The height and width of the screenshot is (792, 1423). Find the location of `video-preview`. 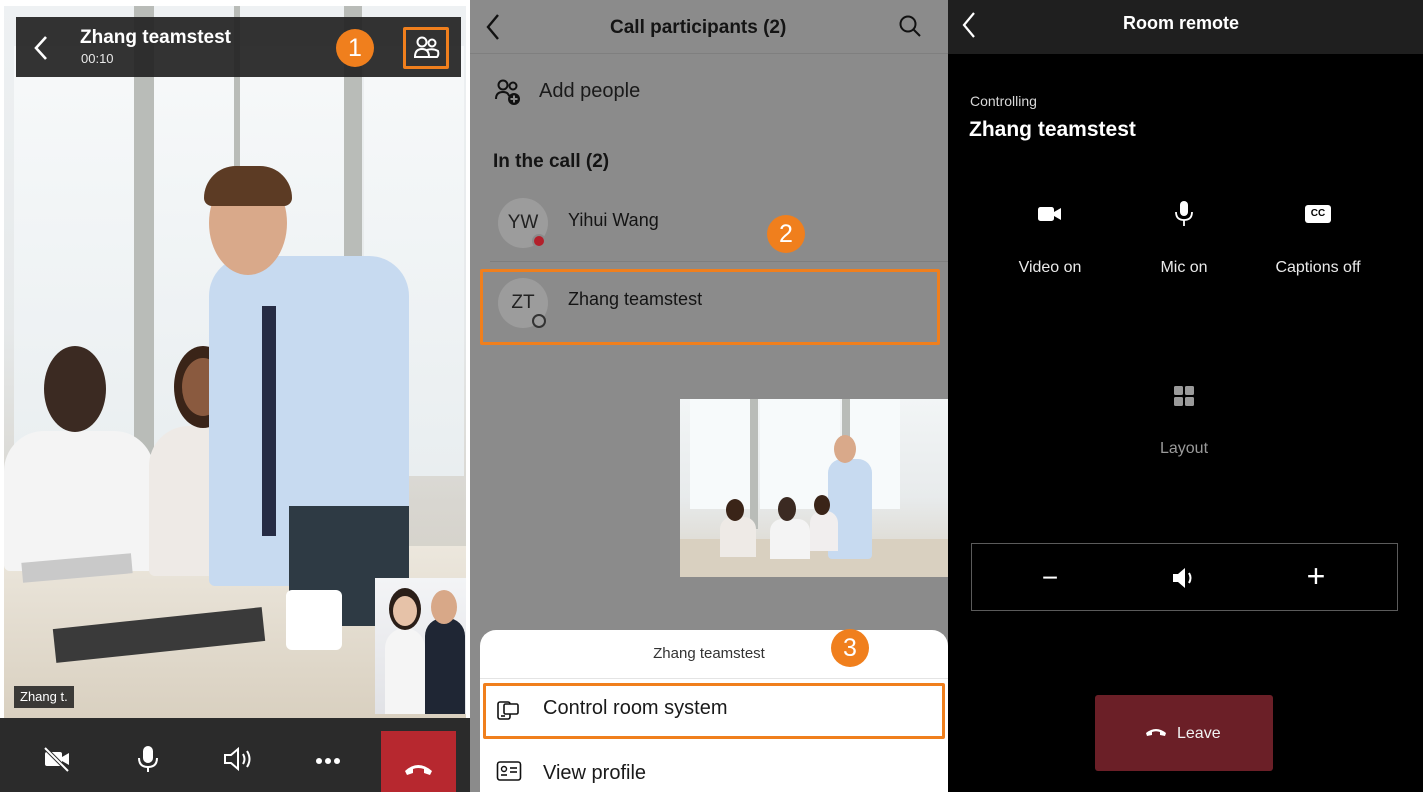

video-preview is located at coordinates (814, 488).